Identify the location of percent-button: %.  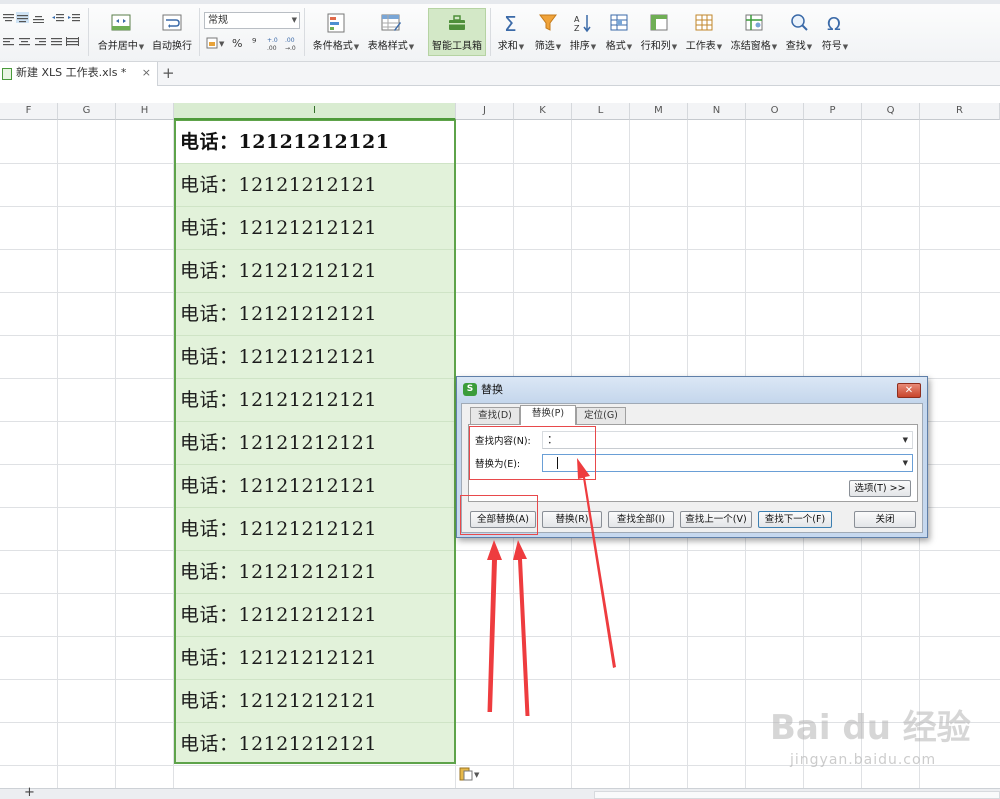
(237, 43).